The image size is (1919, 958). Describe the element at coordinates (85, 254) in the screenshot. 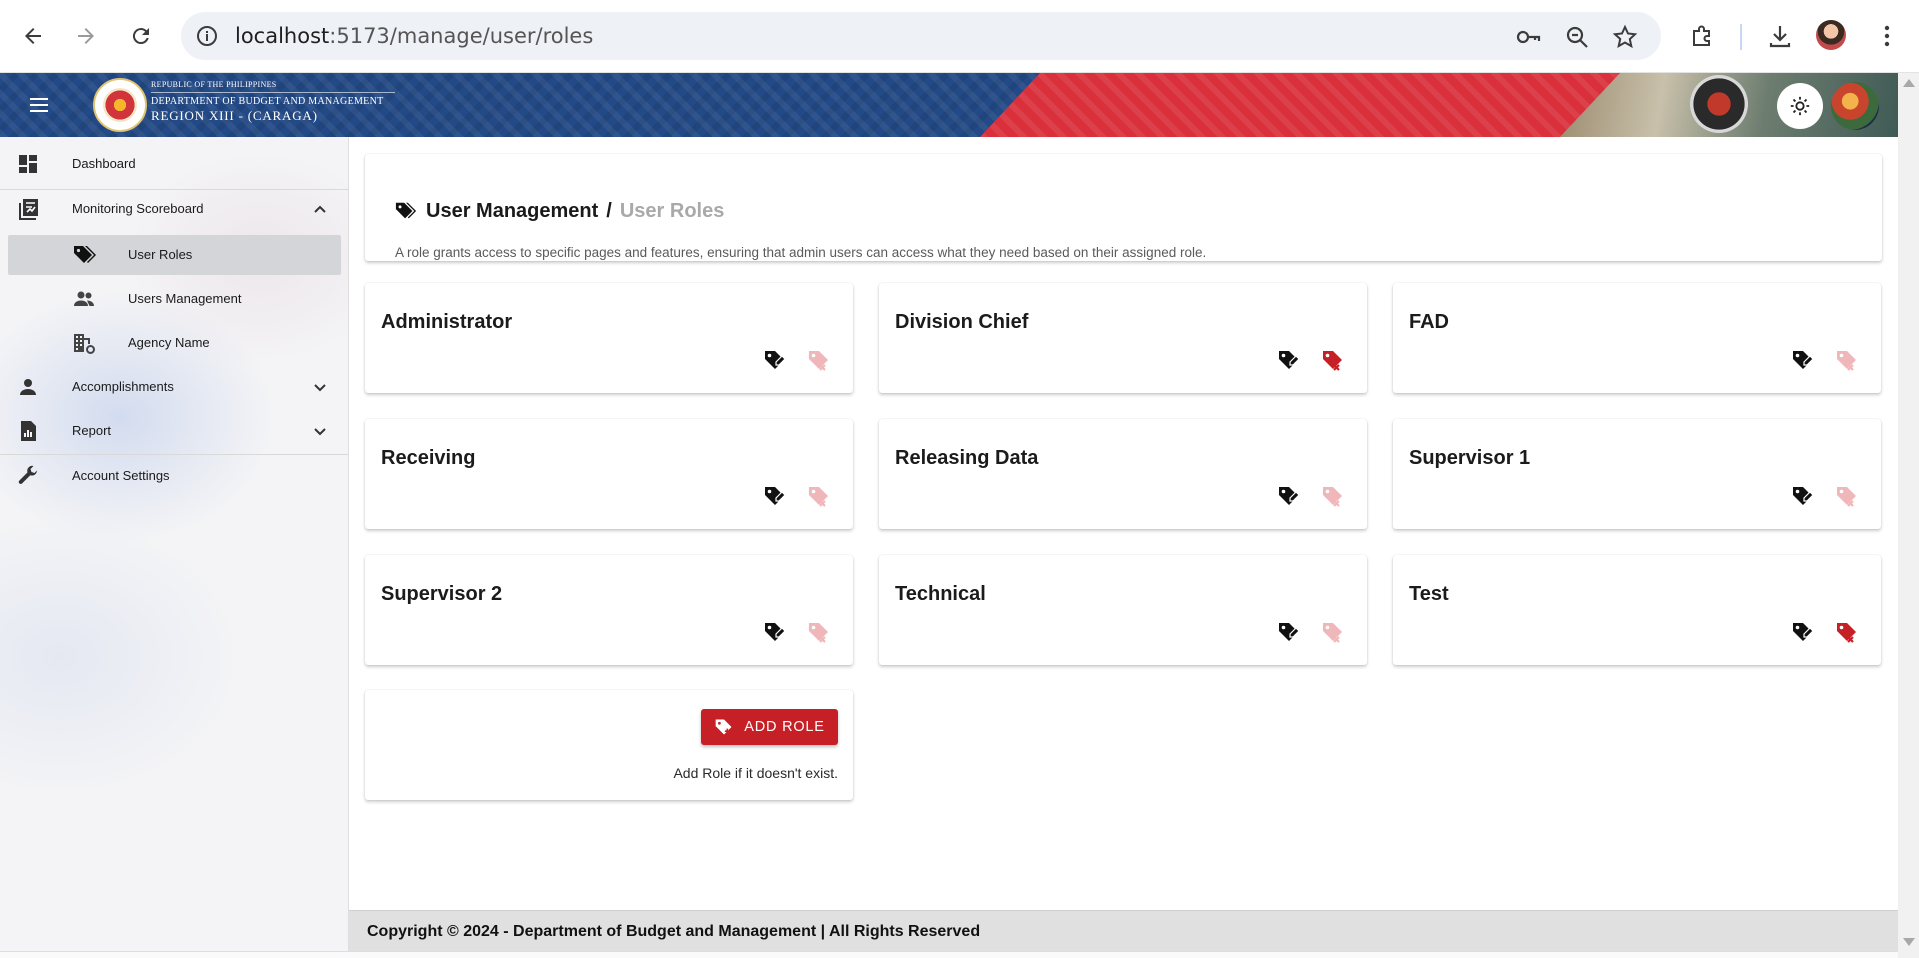

I see `tags-icon` at that location.